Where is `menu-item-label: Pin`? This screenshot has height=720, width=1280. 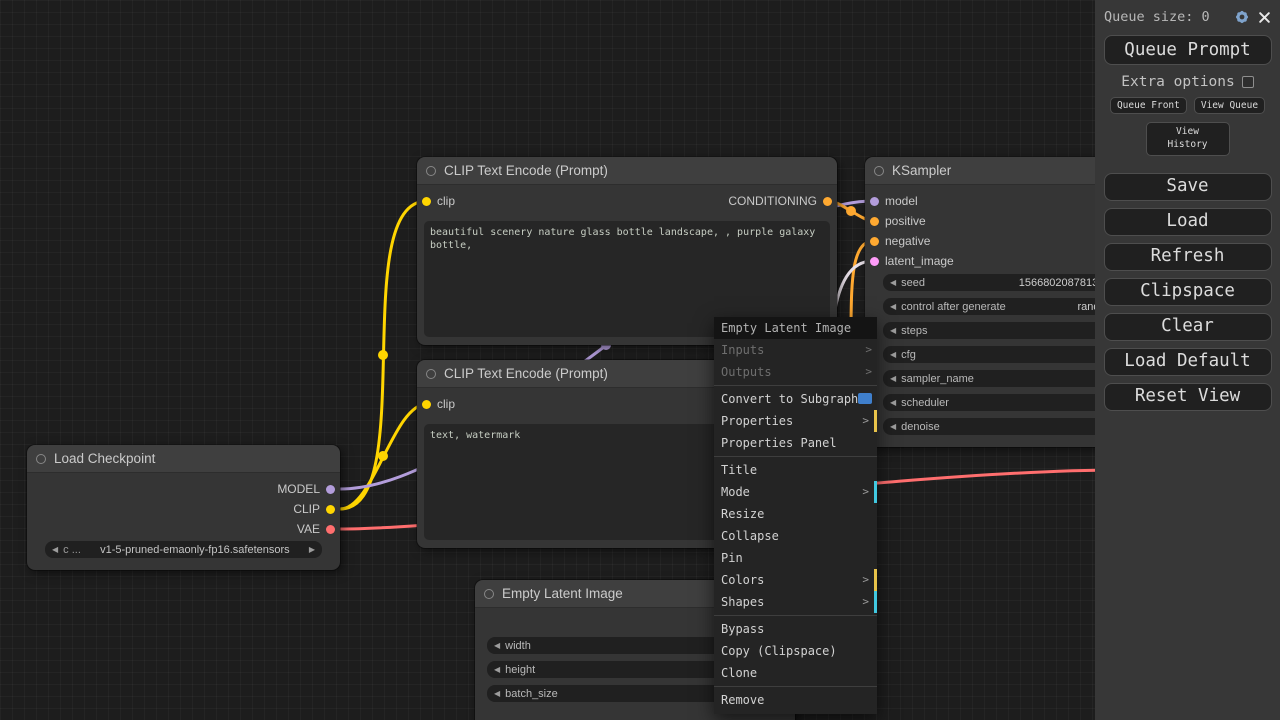
menu-item-label: Pin is located at coordinates (732, 558).